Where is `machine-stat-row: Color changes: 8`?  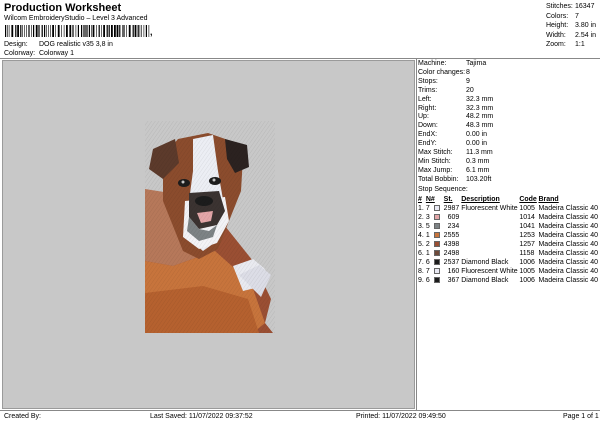
machine-stat-row: Color changes: 8 is located at coordinates (455, 73).